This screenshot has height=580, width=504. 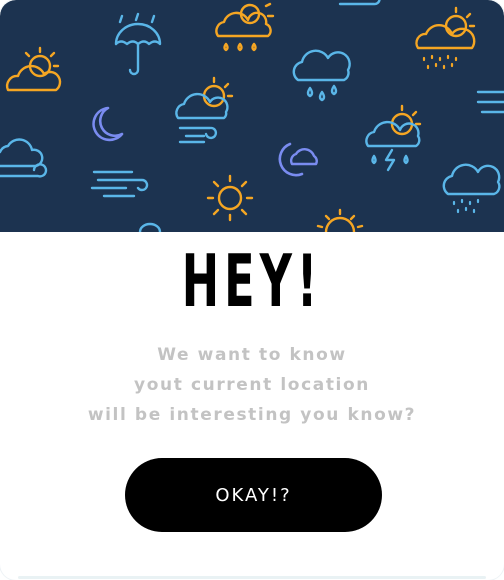 What do you see at coordinates (321, 75) in the screenshot?
I see `rain-cloud-icon` at bounding box center [321, 75].